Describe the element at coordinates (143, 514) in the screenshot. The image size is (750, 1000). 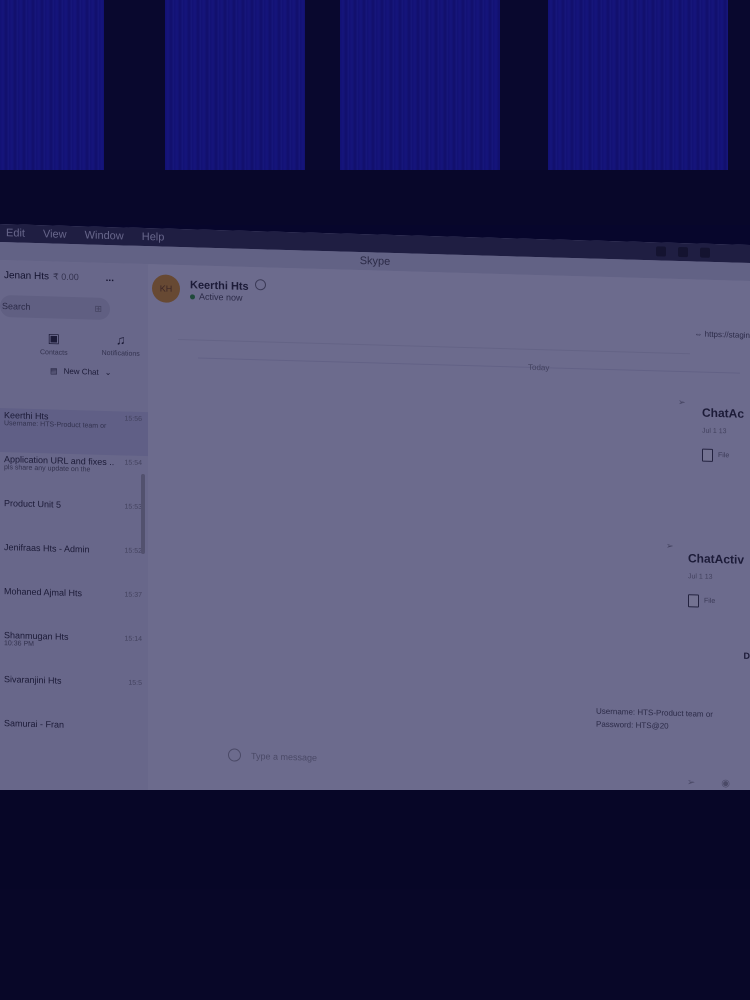
I see `chat-list-scrollbar` at that location.